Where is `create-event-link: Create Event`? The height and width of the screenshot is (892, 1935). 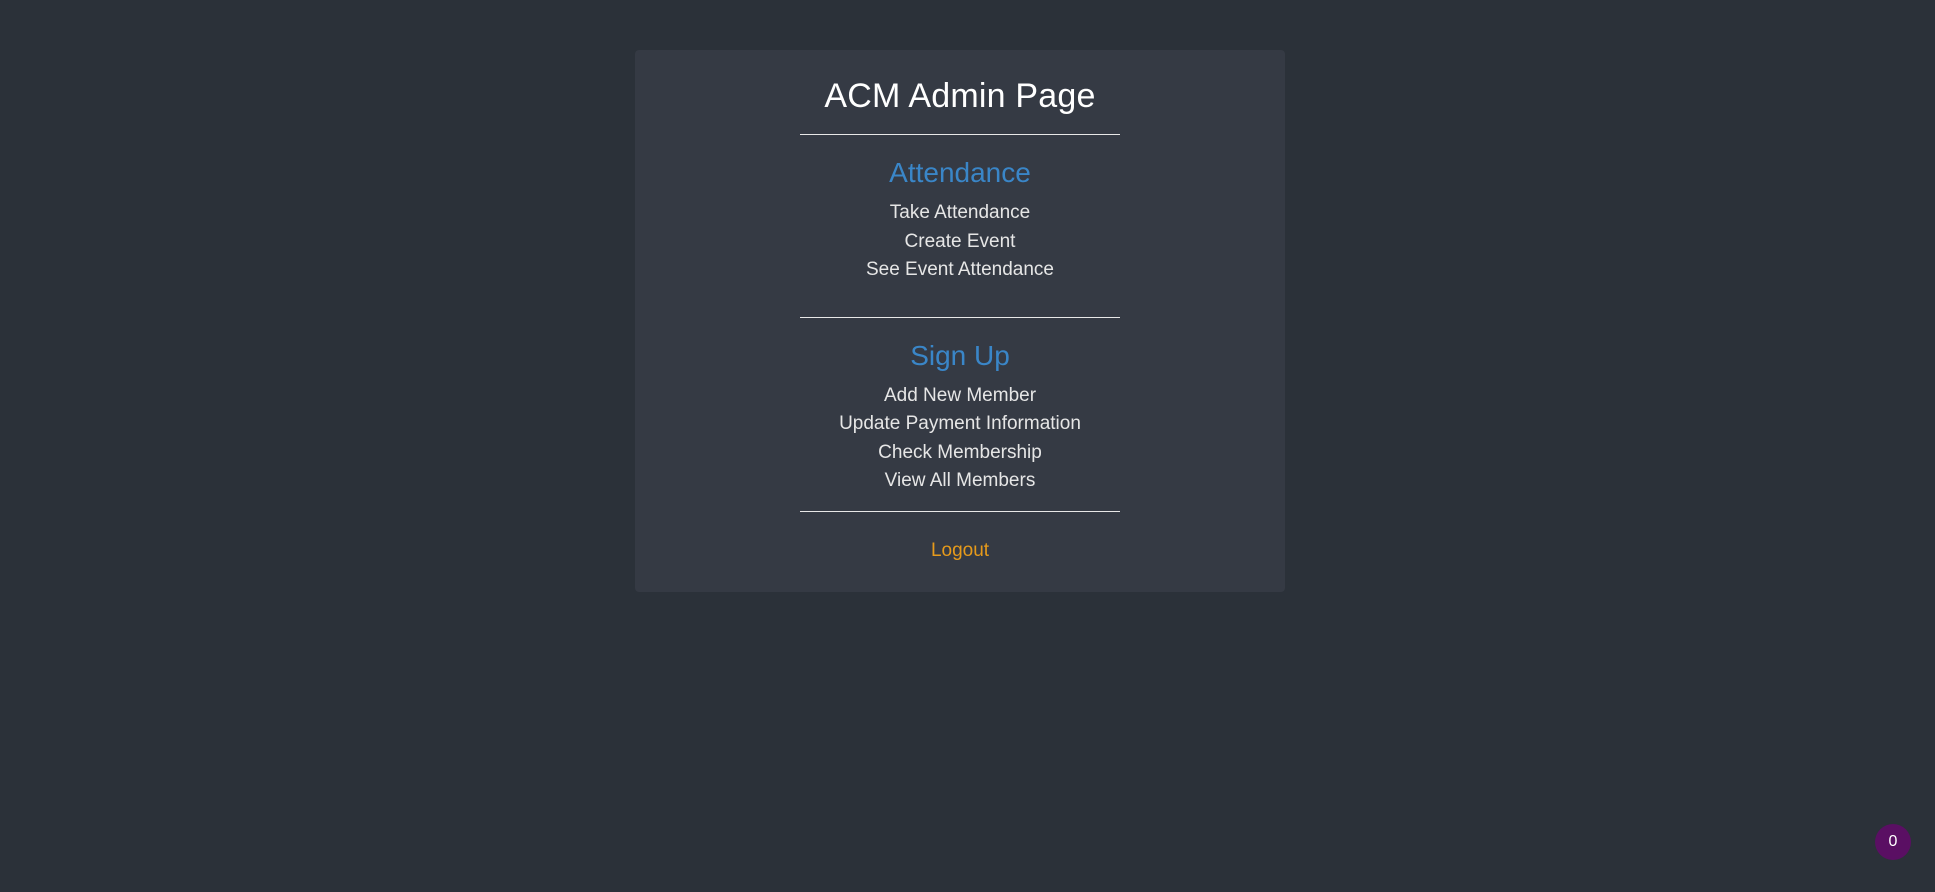 create-event-link: Create Event is located at coordinates (960, 241).